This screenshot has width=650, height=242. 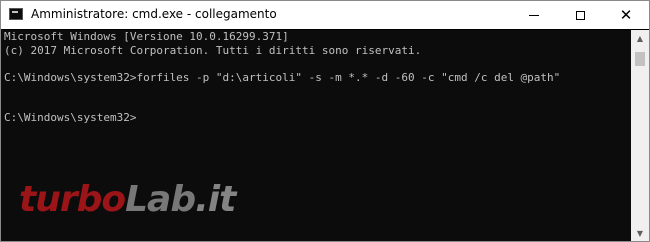 What do you see at coordinates (160, 199) in the screenshot?
I see `watermark-lab: Lab` at bounding box center [160, 199].